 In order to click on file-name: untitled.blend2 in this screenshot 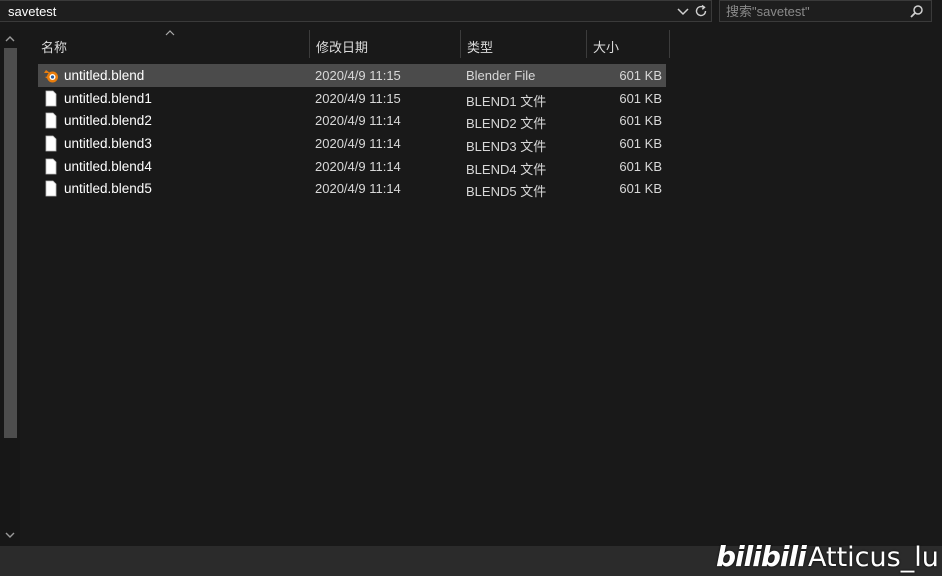, I will do `click(108, 121)`.